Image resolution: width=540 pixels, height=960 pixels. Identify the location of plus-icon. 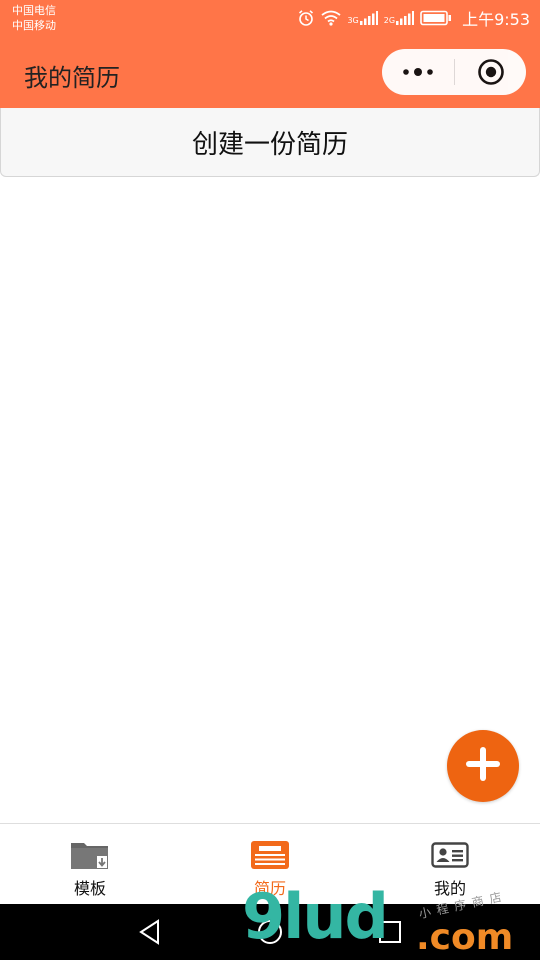
(483, 766).